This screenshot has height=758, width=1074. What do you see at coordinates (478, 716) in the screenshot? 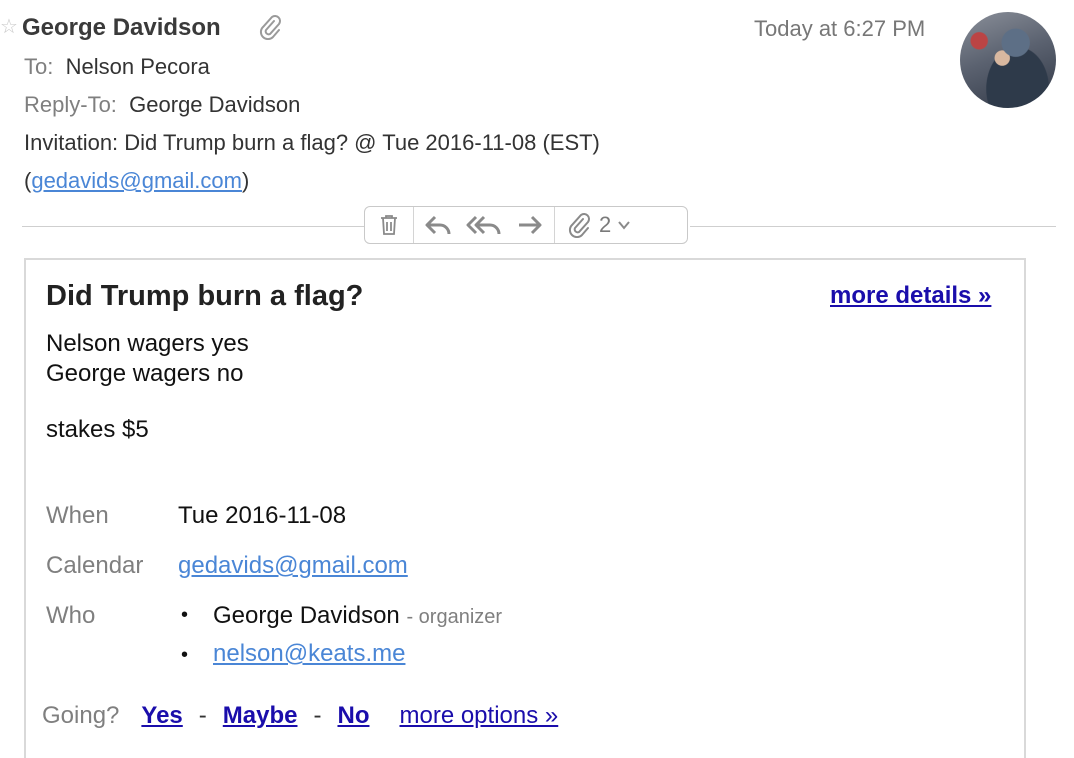
I see `more-options-link: more options »` at bounding box center [478, 716].